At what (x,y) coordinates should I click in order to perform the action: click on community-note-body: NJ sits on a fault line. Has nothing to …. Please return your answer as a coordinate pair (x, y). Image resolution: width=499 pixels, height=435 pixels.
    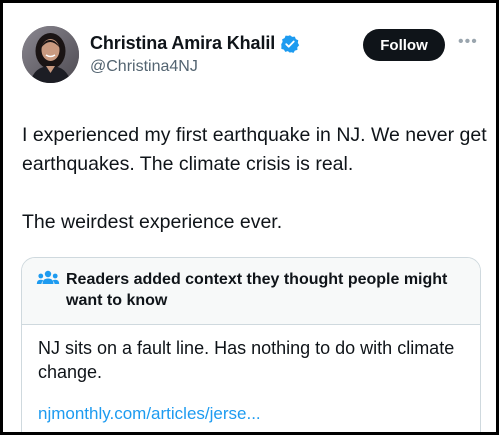
    Looking at the image, I should click on (246, 360).